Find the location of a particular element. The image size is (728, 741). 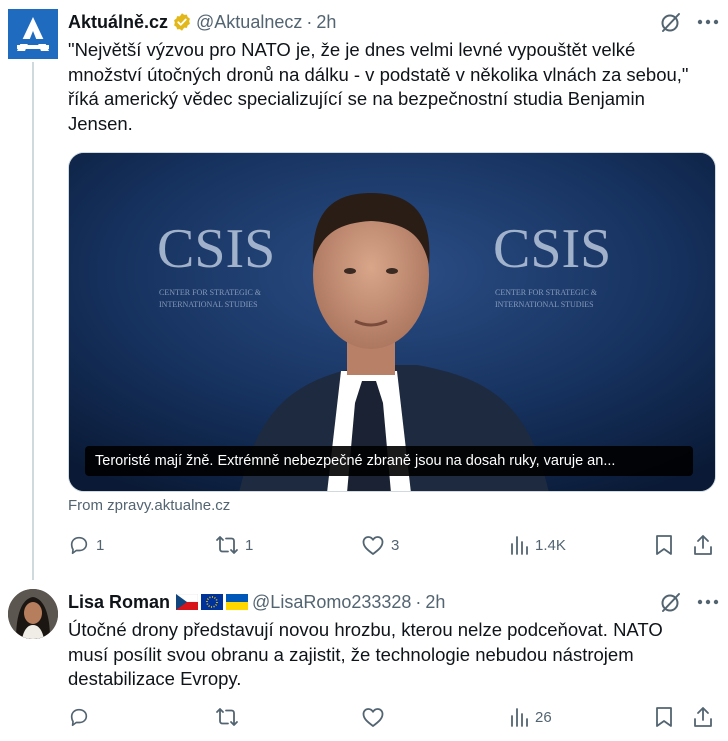

eu-flag-icon is located at coordinates (212, 602).